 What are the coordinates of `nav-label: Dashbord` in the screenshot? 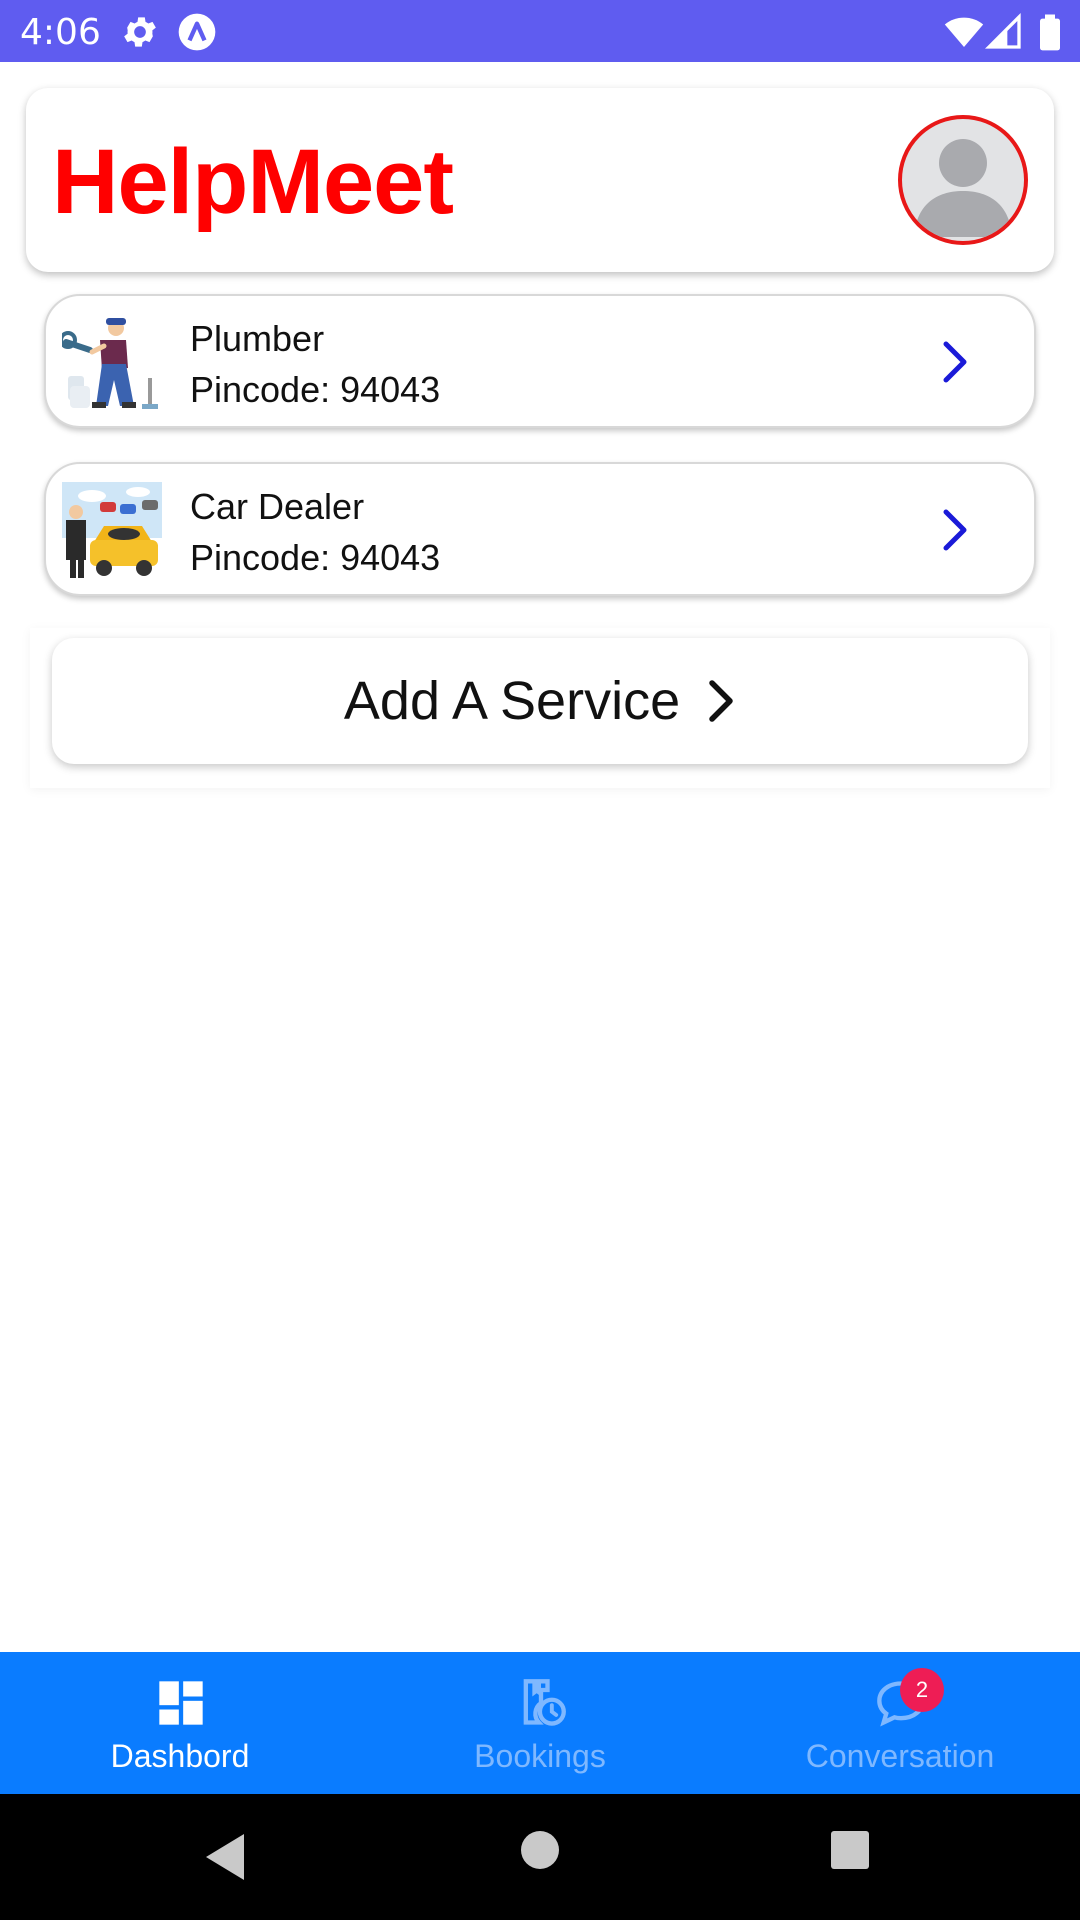 It's located at (180, 1756).